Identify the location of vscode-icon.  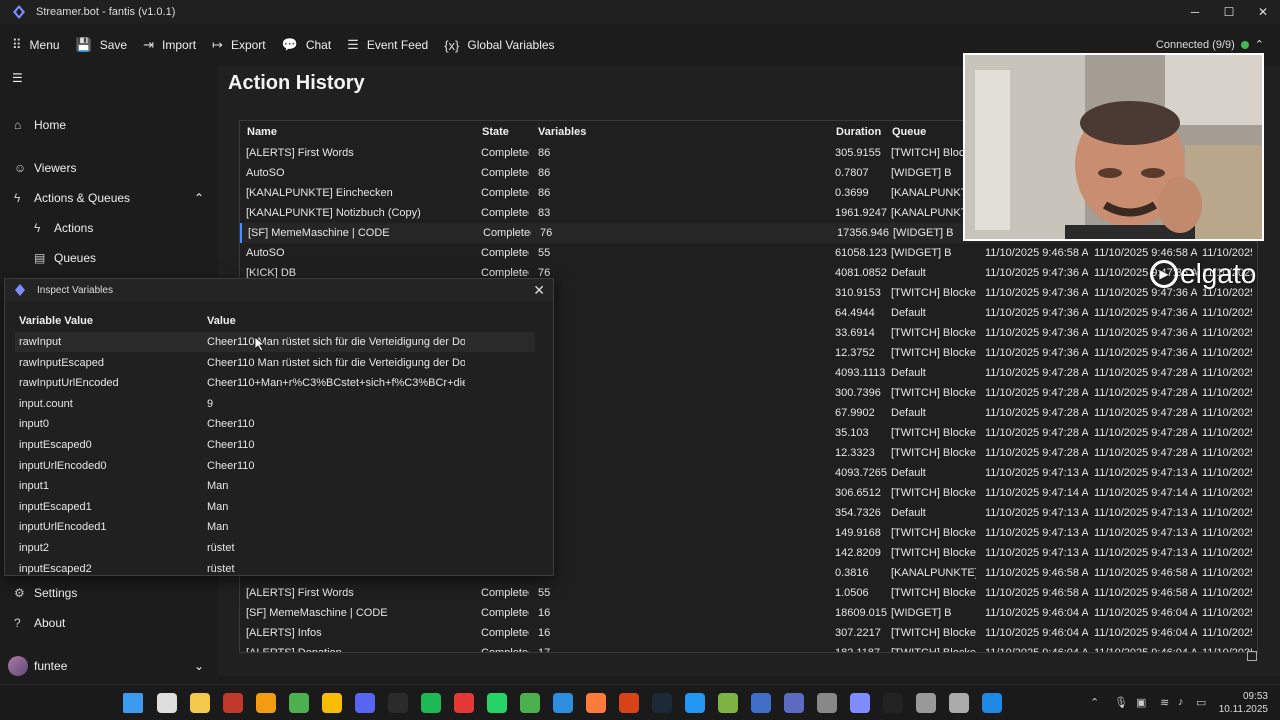
(563, 703).